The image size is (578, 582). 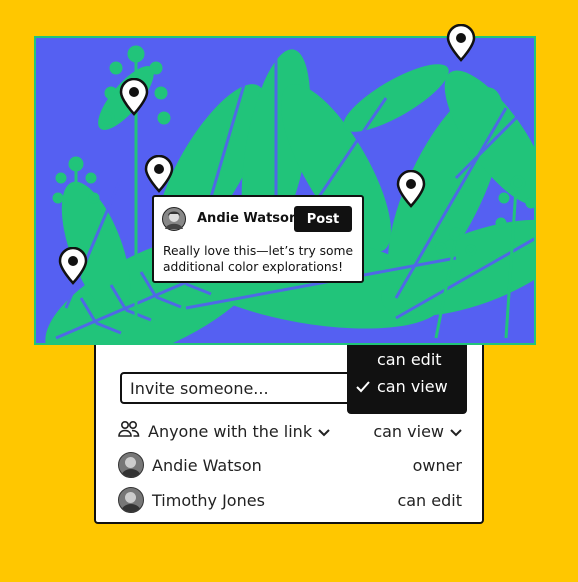 What do you see at coordinates (244, 388) in the screenshot?
I see `invite-input` at bounding box center [244, 388].